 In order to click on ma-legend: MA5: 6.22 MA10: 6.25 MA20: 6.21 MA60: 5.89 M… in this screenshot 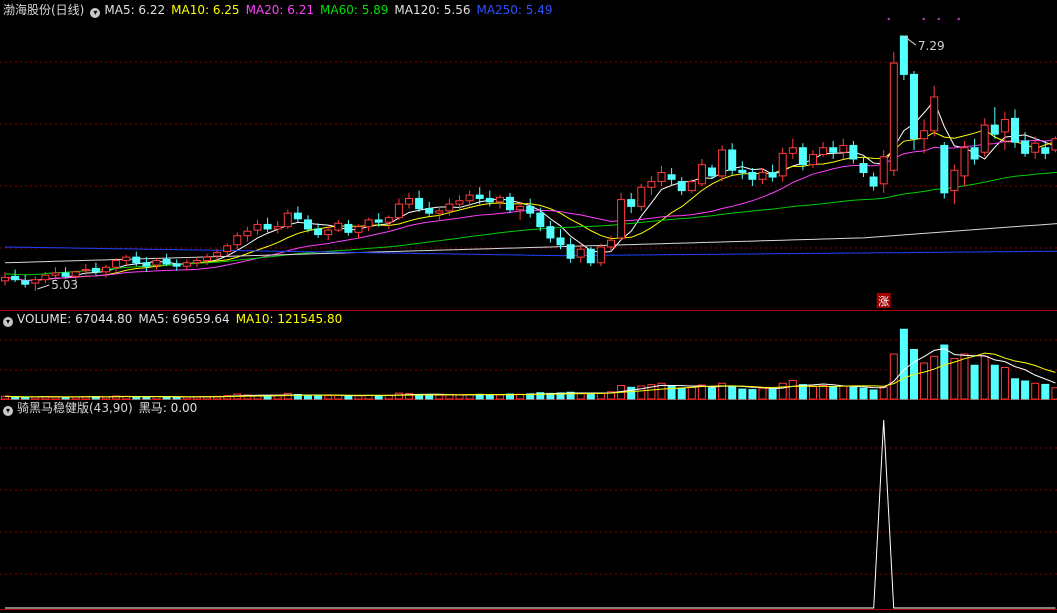, I will do `click(331, 10)`.